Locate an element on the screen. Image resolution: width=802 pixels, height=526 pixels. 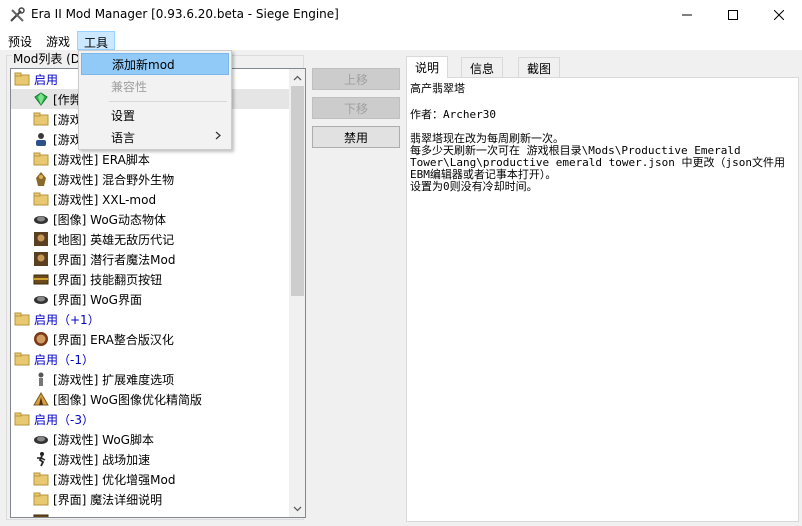
close-icon is located at coordinates (779, 15).